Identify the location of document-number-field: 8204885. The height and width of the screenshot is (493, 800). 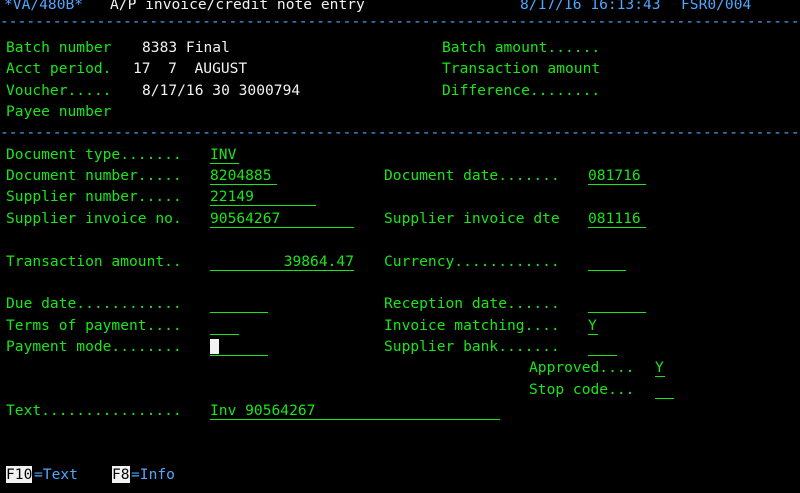
(243, 175).